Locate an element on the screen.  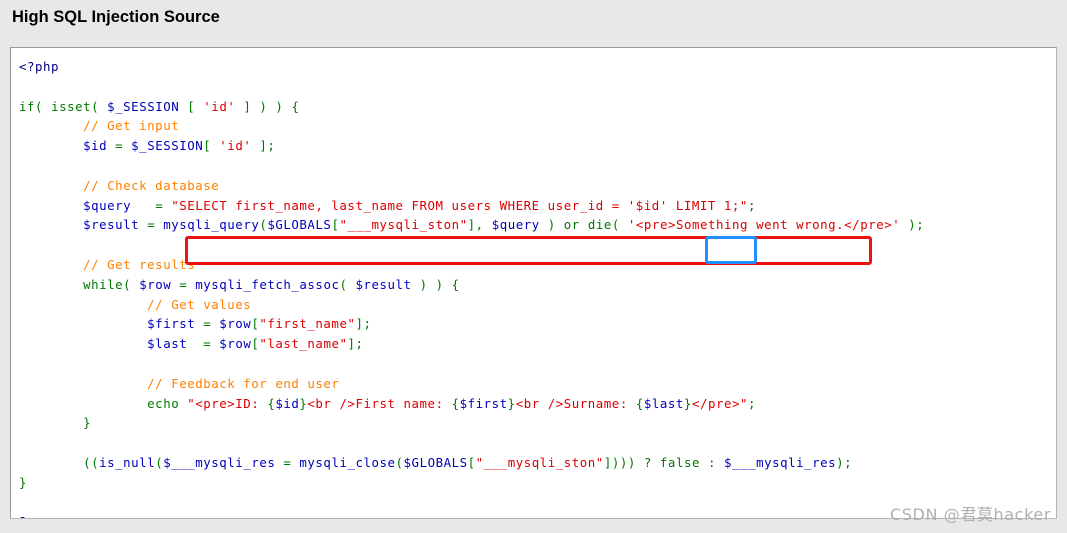
page-title: High SQL Injection Source is located at coordinates (116, 17).